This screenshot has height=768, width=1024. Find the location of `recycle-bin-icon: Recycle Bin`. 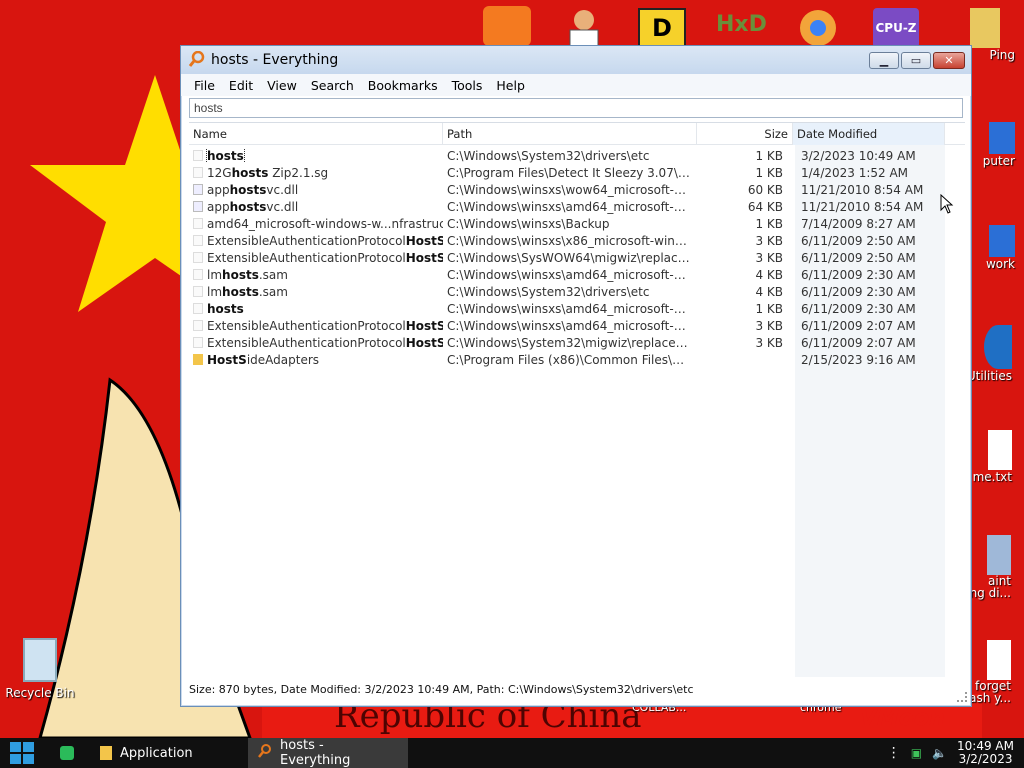

recycle-bin-icon: Recycle Bin is located at coordinates (40, 669).